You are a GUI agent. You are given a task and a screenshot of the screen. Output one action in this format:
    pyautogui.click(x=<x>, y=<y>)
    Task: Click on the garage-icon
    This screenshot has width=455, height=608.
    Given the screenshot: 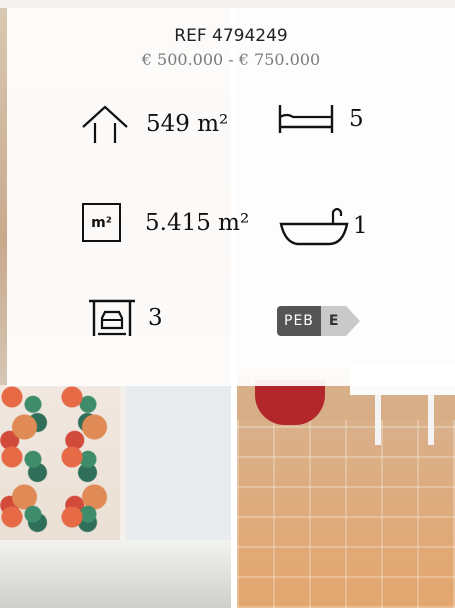 What is the action you would take?
    pyautogui.click(x=112, y=317)
    